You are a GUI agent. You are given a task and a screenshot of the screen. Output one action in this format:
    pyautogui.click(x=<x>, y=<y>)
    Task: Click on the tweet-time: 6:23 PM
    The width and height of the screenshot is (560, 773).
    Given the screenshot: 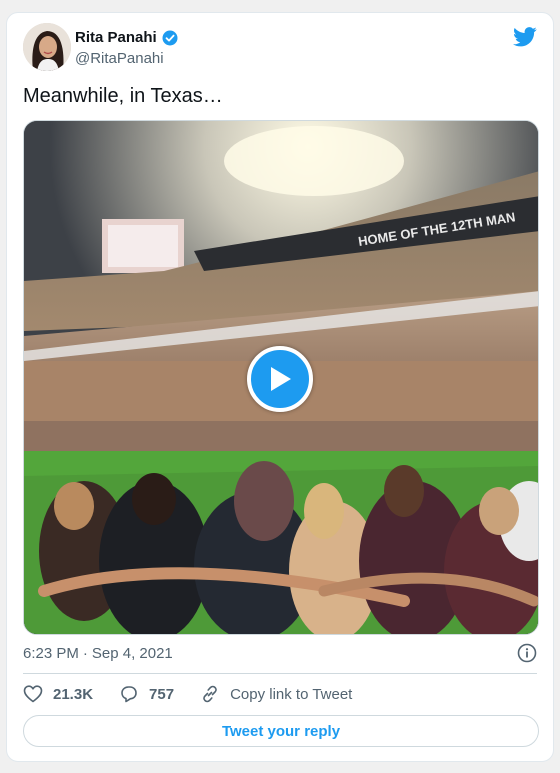 What is the action you would take?
    pyautogui.click(x=51, y=653)
    